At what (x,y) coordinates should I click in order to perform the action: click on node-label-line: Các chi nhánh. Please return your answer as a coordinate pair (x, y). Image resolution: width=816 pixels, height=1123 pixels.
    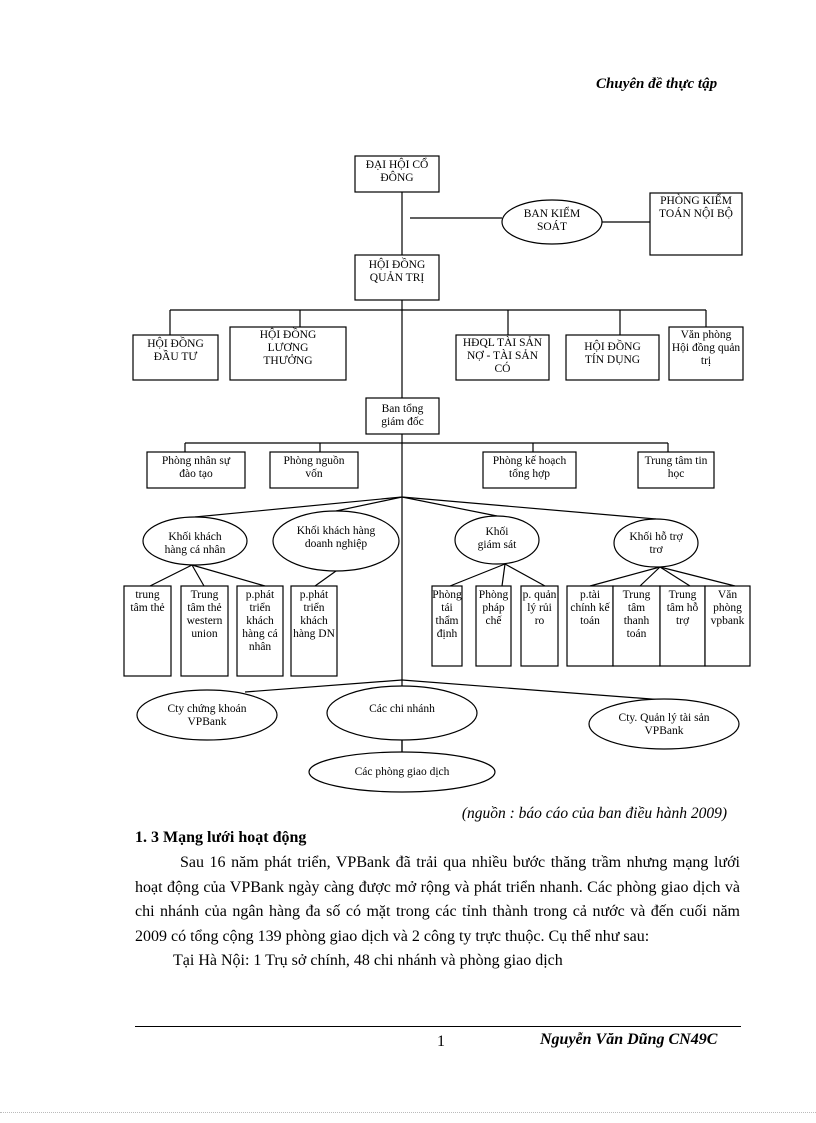
    Looking at the image, I should click on (402, 709).